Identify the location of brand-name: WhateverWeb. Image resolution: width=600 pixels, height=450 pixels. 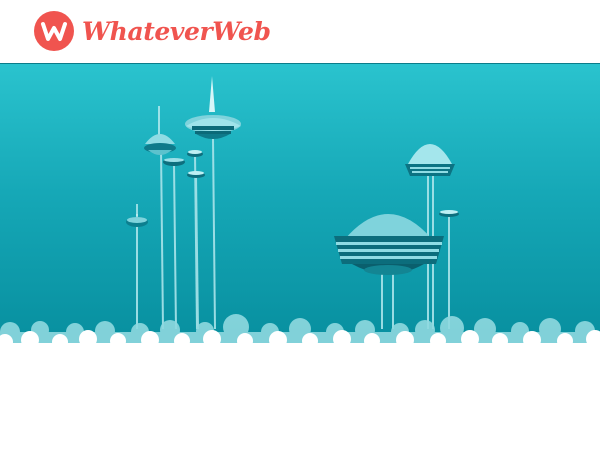
(176, 31).